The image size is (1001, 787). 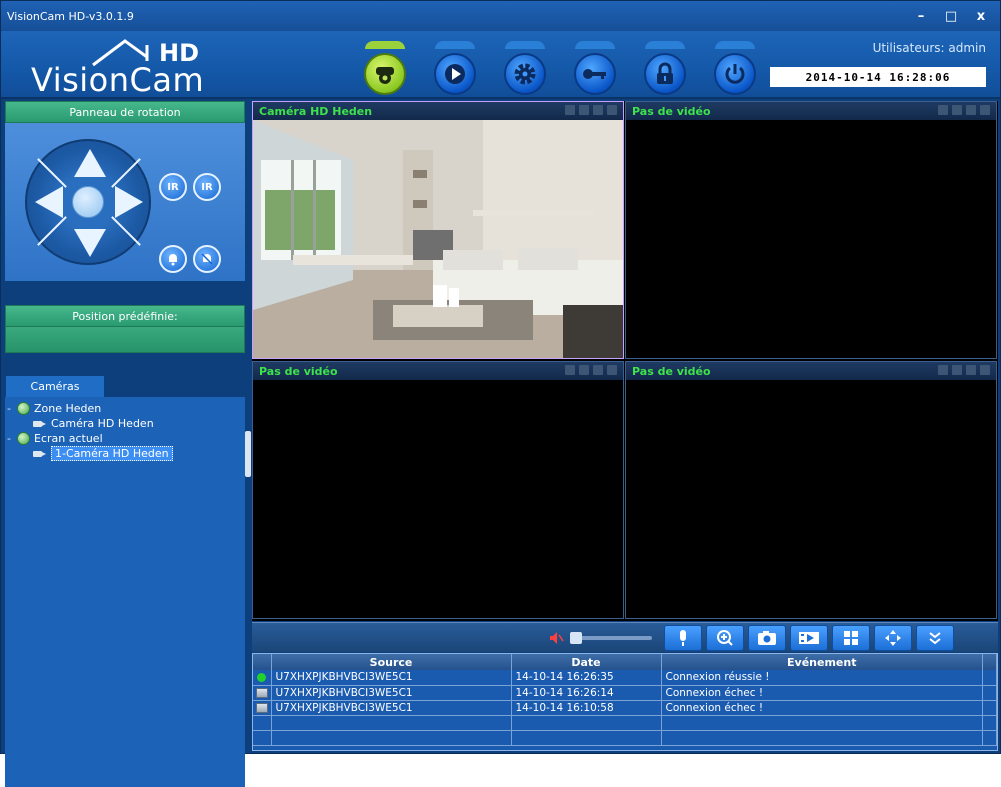 What do you see at coordinates (129, 202) in the screenshot?
I see `ptz-right-arrow-icon` at bounding box center [129, 202].